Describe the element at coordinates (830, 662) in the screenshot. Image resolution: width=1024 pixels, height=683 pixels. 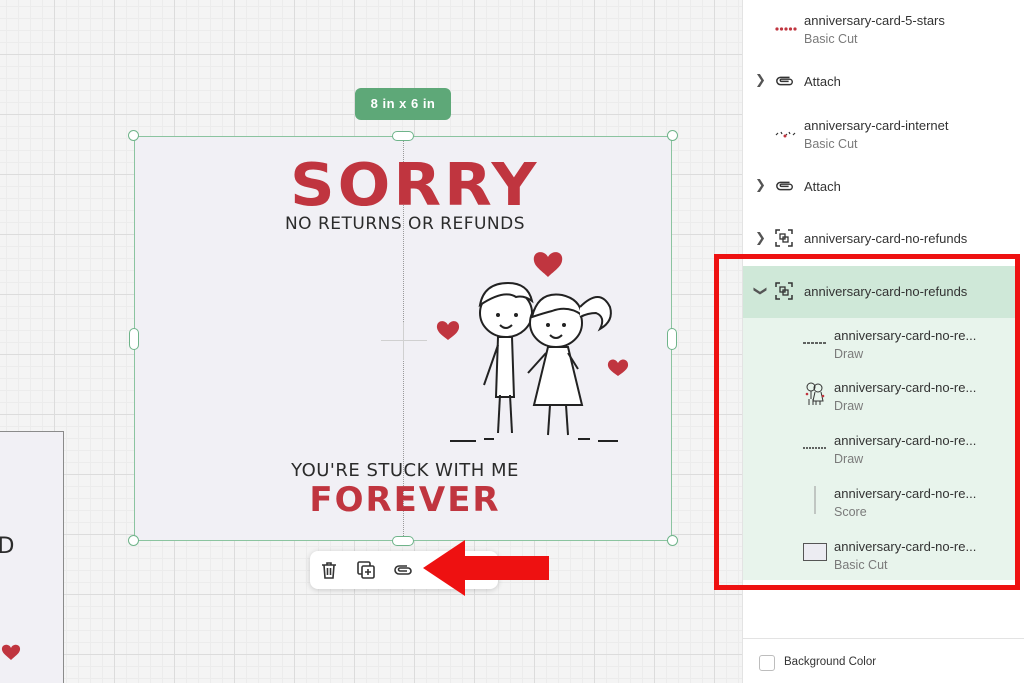
I see `background-color-label: Background Color` at that location.